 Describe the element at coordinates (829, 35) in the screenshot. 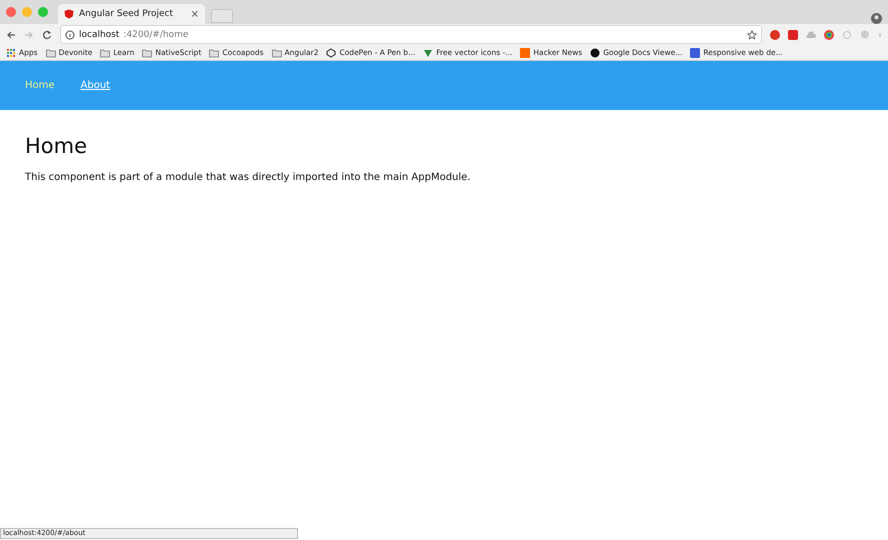

I see `color-wheel-icon` at that location.